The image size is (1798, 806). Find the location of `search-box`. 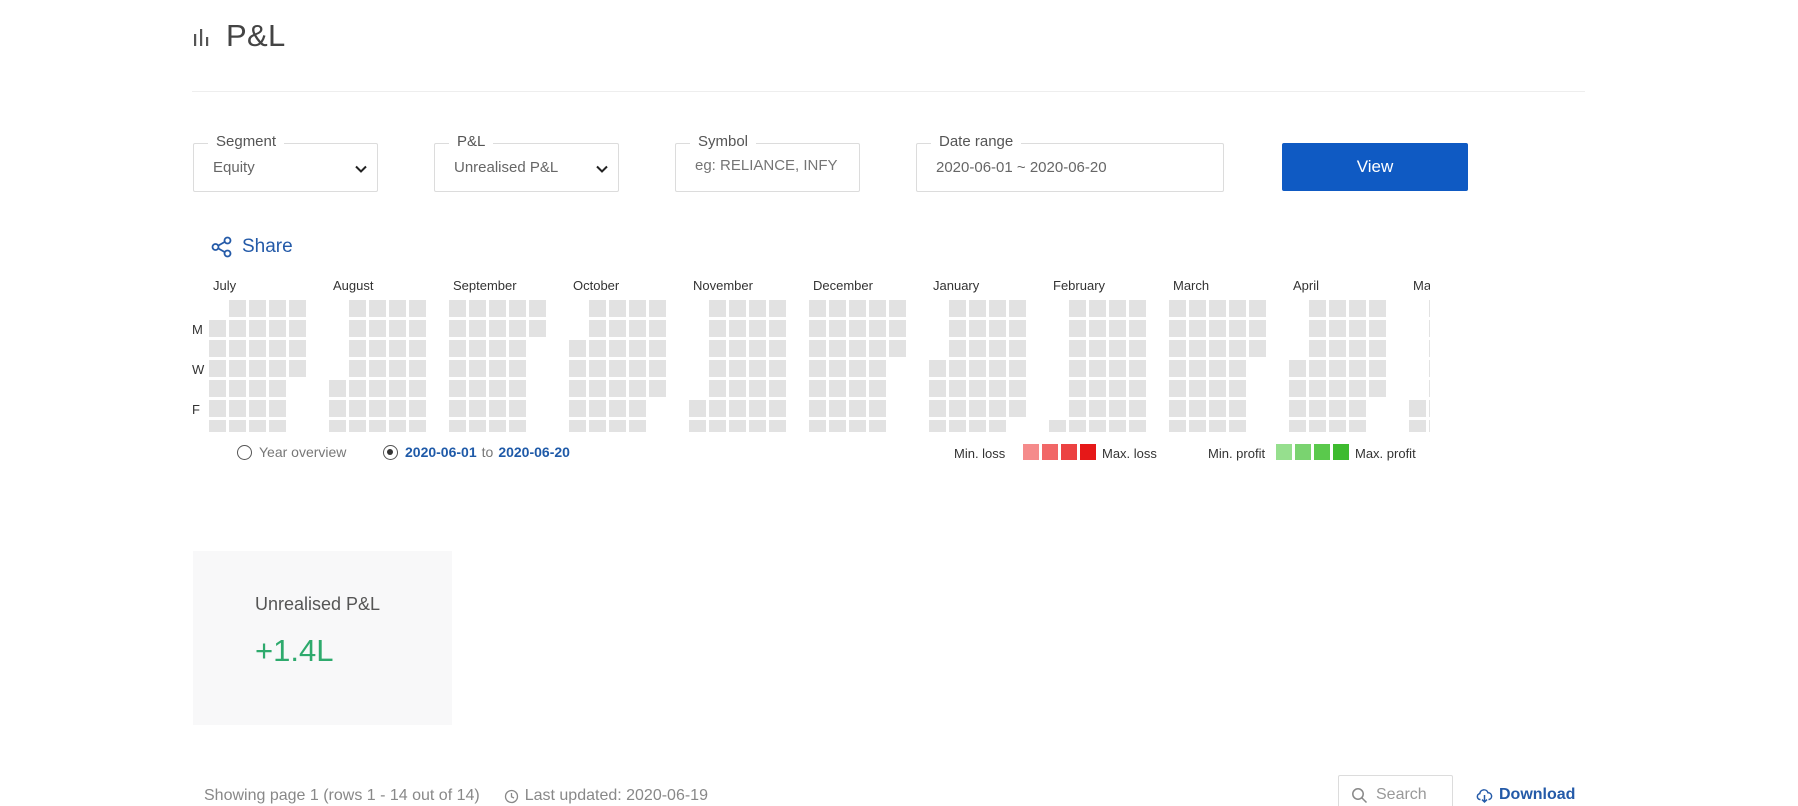

search-box is located at coordinates (1395, 790).